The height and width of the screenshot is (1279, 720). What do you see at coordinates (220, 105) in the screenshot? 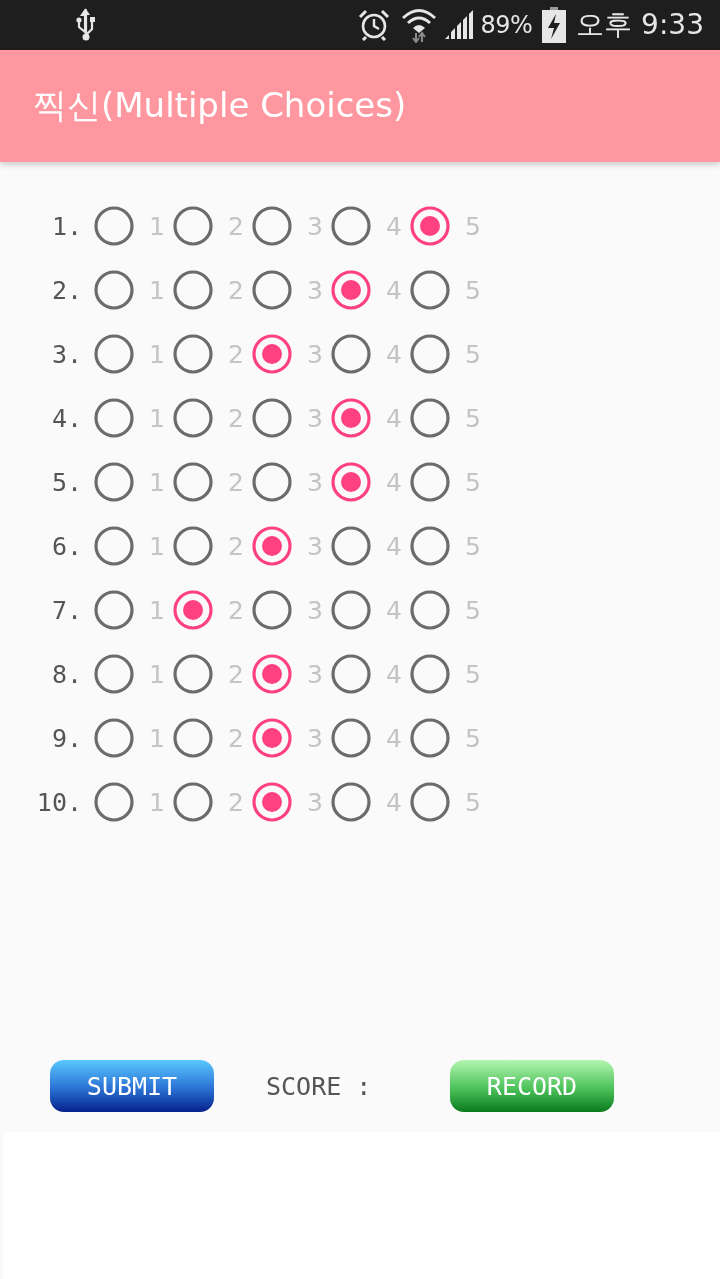
I see `app-title: 찍신(Multiple Choices)` at bounding box center [220, 105].